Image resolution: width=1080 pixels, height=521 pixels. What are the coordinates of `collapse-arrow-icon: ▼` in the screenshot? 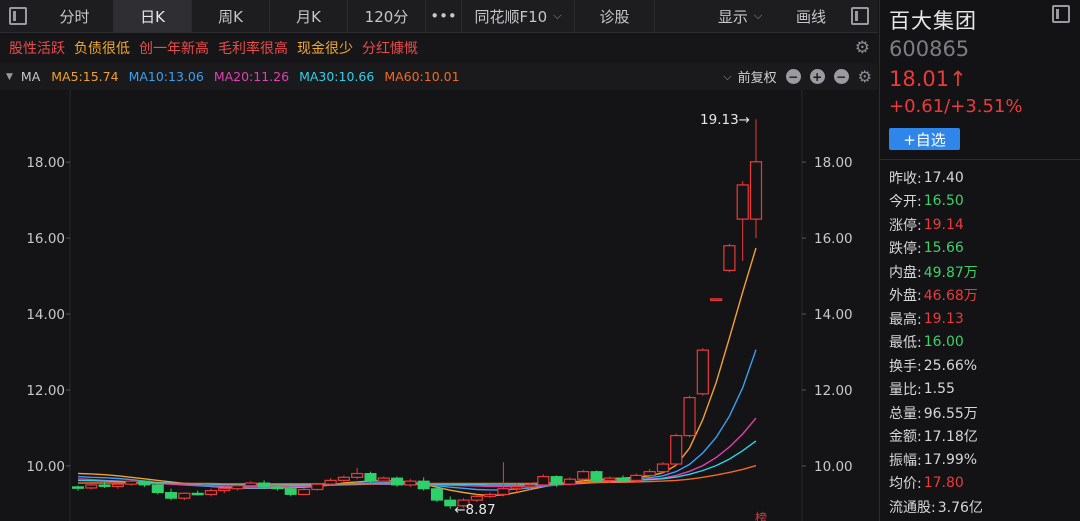 It's located at (9, 77).